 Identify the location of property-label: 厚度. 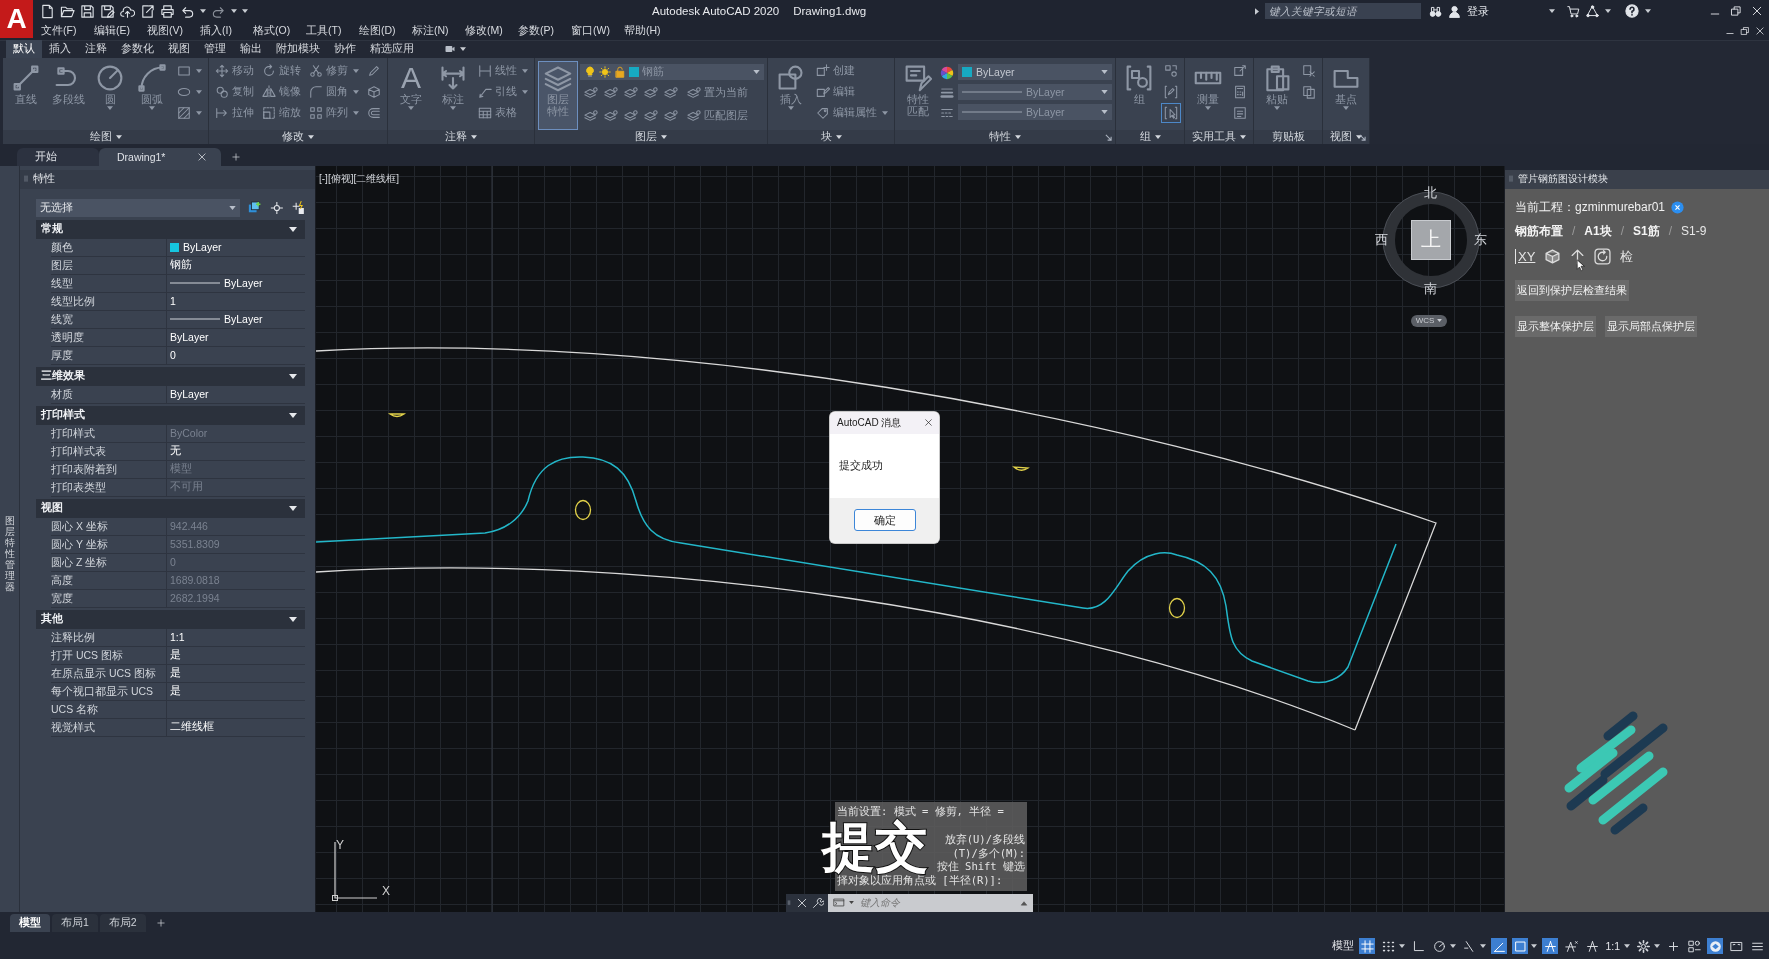
(109, 355).